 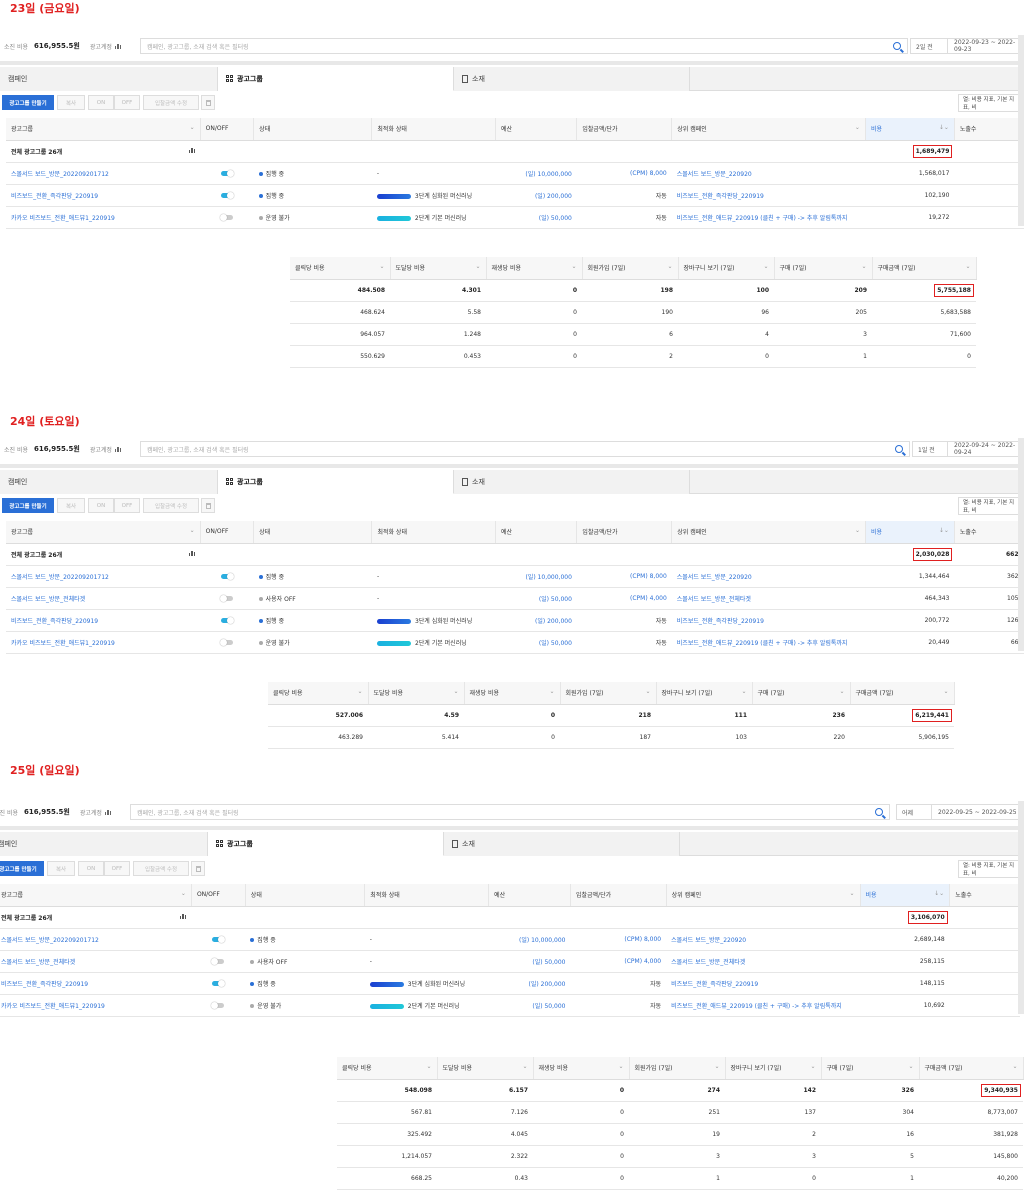 I want to click on header-1: ON/OFF, so click(x=227, y=129).